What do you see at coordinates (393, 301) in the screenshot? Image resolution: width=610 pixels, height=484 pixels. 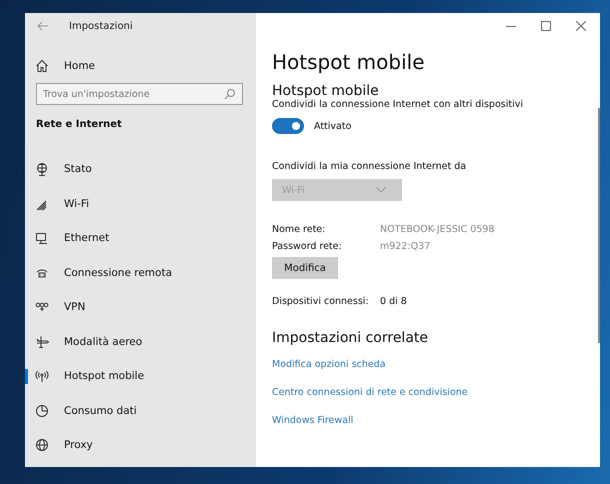 I see `detail-value: 0 di 8` at bounding box center [393, 301].